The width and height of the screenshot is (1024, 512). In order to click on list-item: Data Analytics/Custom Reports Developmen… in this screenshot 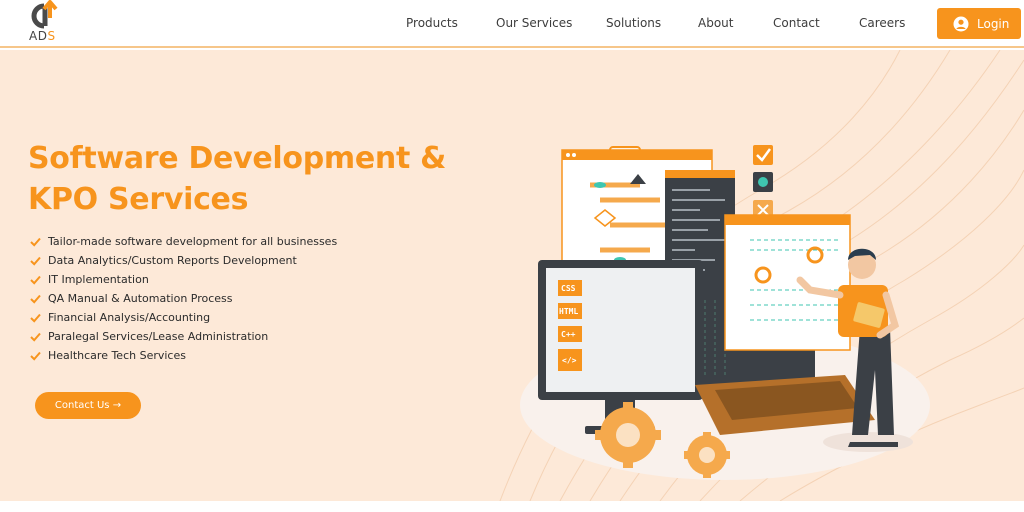, I will do `click(183, 260)`.